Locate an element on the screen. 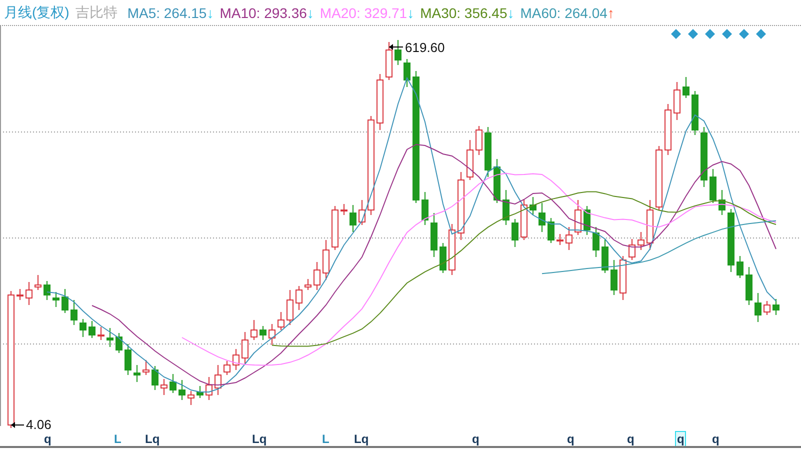 The width and height of the screenshot is (801, 452). low-price-label: 4.06 is located at coordinates (39, 424).